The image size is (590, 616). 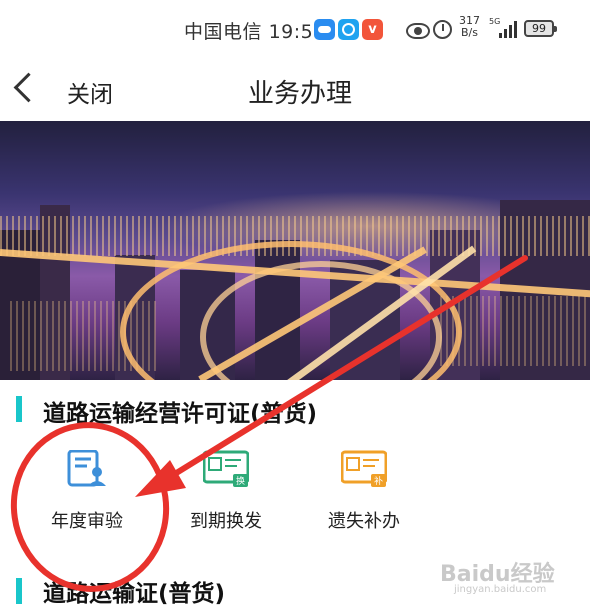 What do you see at coordinates (324, 29) in the screenshot?
I see `weather-app-icon` at bounding box center [324, 29].